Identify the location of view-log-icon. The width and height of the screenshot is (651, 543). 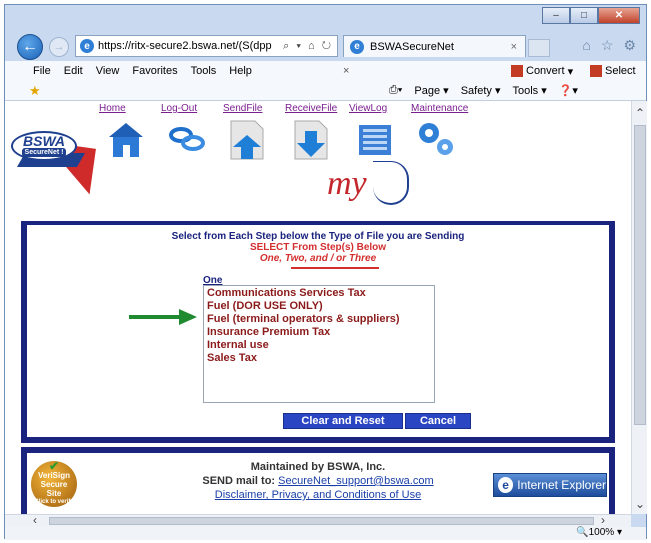
(376, 139).